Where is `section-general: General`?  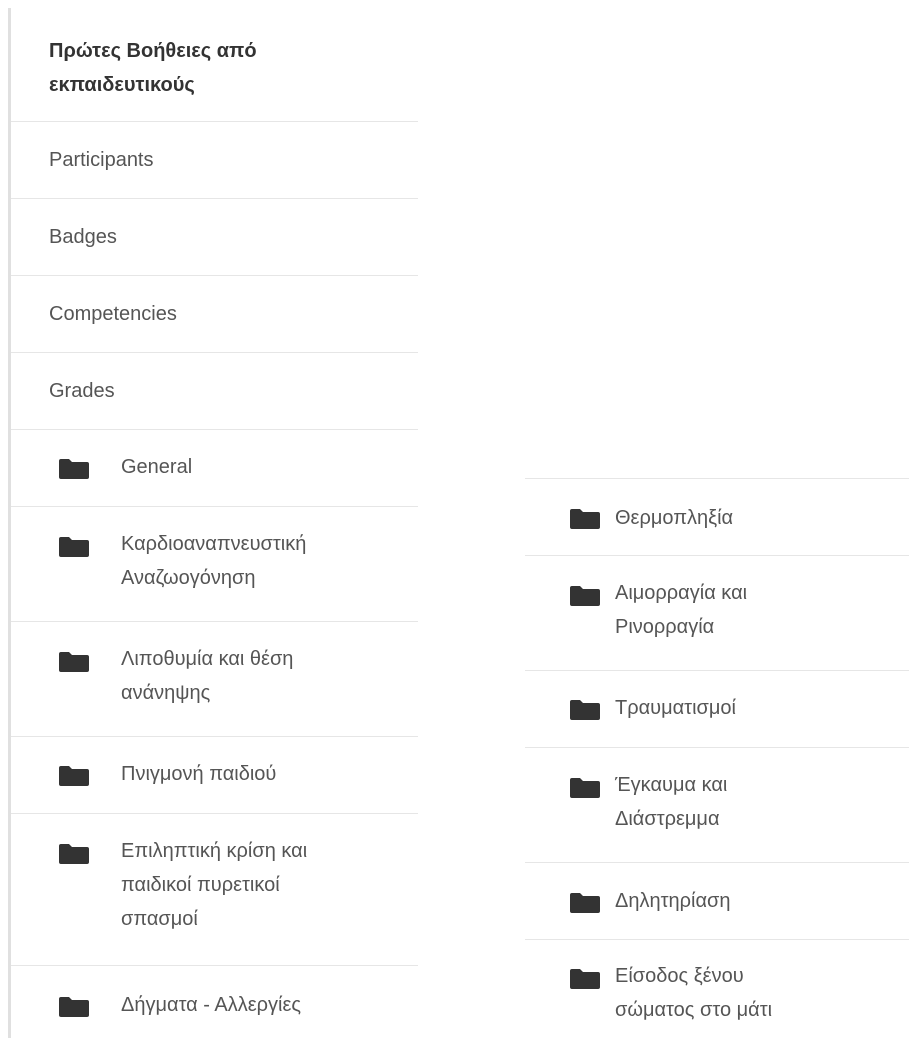 section-general: General is located at coordinates (214, 468).